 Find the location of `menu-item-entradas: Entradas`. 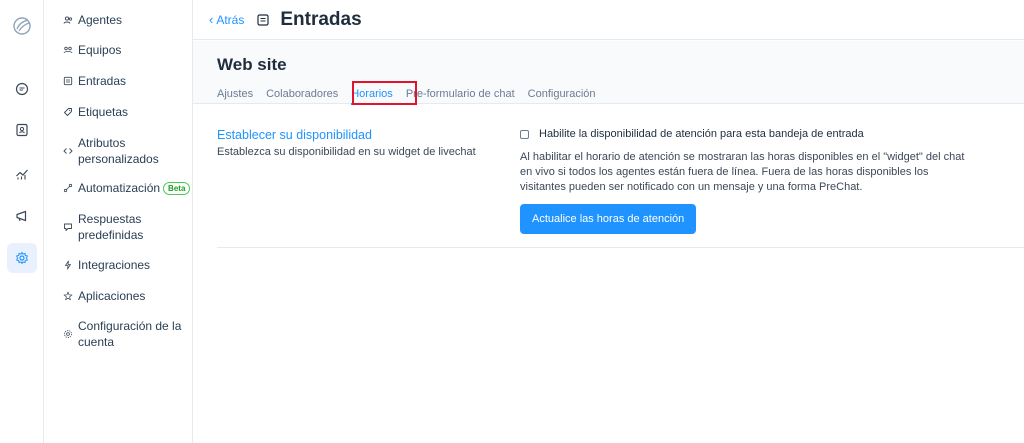

menu-item-entradas: Entradas is located at coordinates (124, 81).